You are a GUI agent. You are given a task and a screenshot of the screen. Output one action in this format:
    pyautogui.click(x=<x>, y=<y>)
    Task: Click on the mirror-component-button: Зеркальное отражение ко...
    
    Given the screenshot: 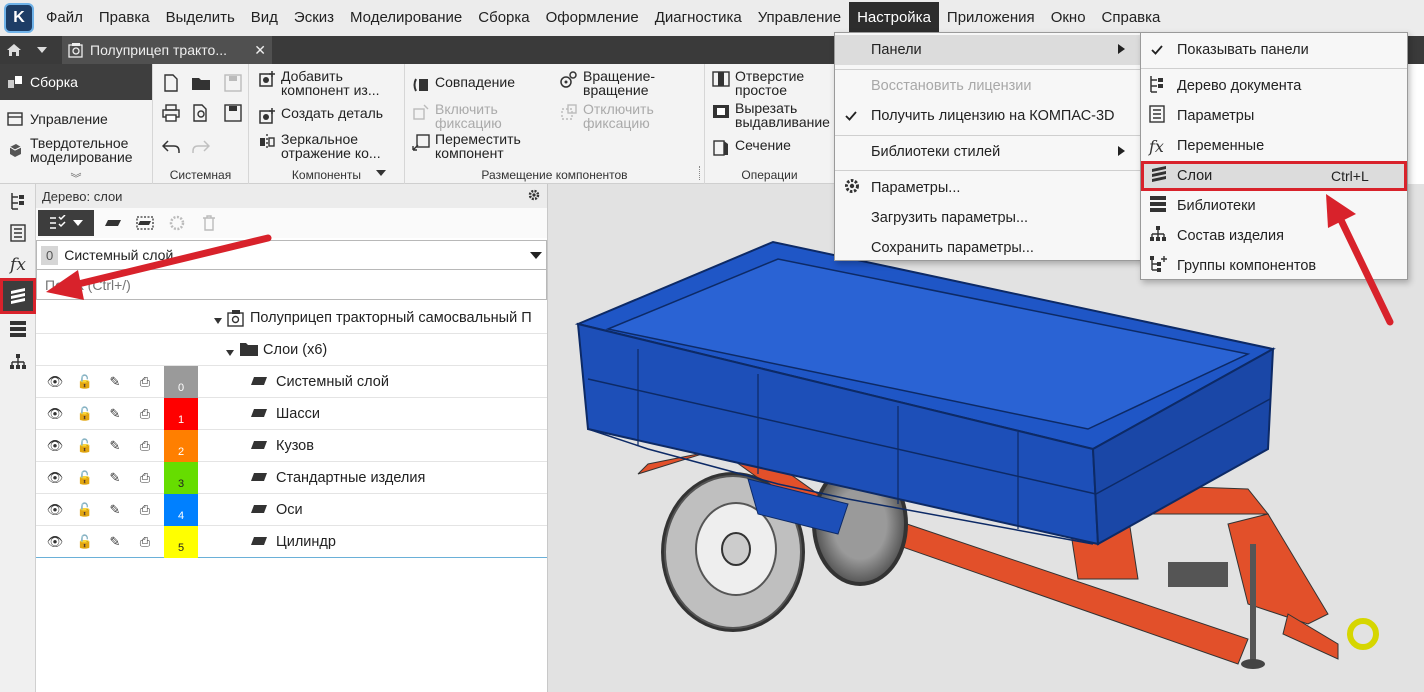 What is the action you would take?
    pyautogui.click(x=319, y=146)
    